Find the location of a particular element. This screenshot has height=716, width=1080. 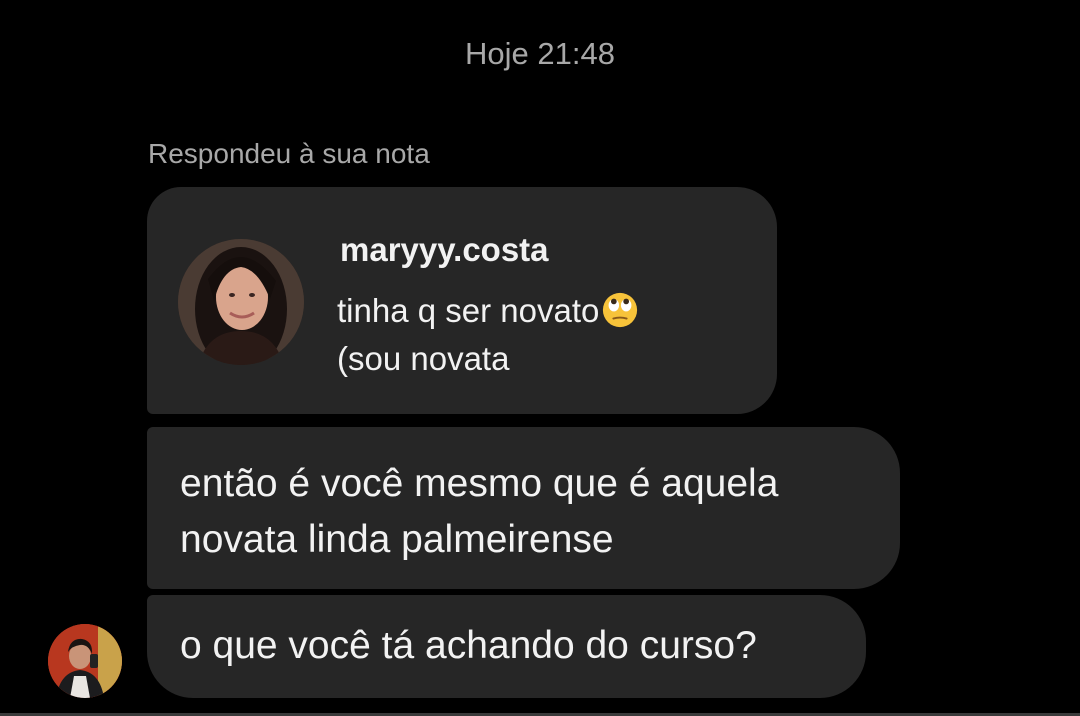

note-author-photo is located at coordinates (241, 302).